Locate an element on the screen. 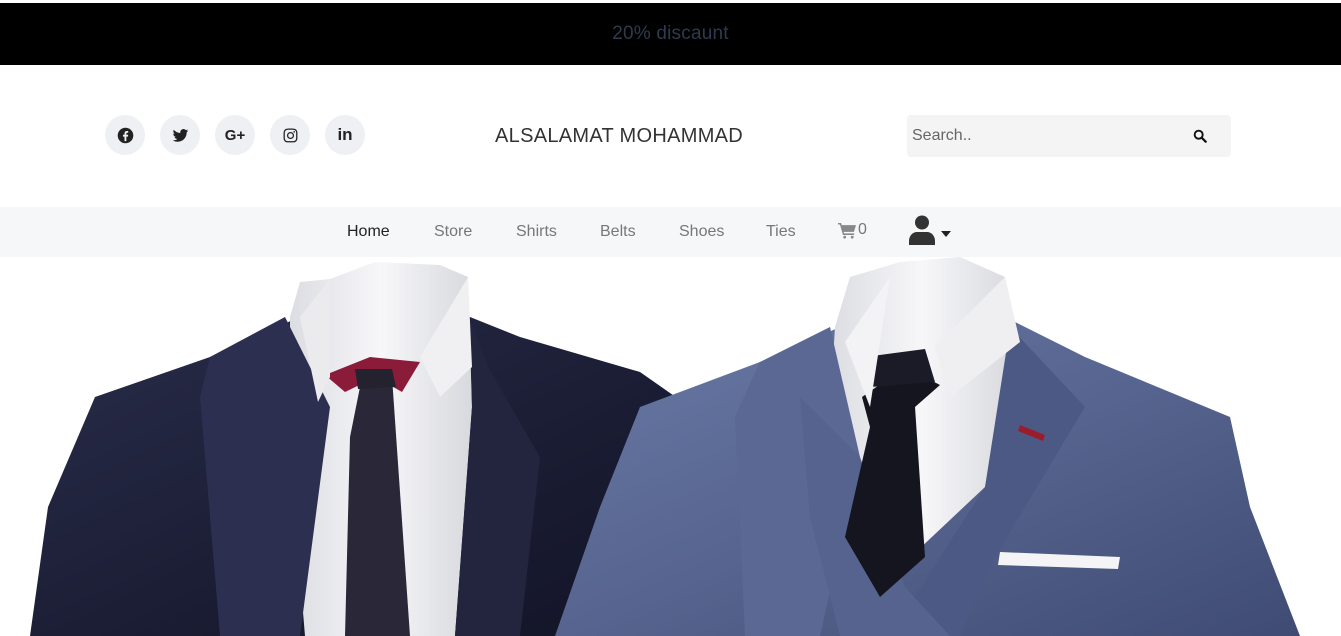 Image resolution: width=1341 pixels, height=636 pixels. brand-title: ALSALAMAT MOHAMMAD is located at coordinates (619, 136).